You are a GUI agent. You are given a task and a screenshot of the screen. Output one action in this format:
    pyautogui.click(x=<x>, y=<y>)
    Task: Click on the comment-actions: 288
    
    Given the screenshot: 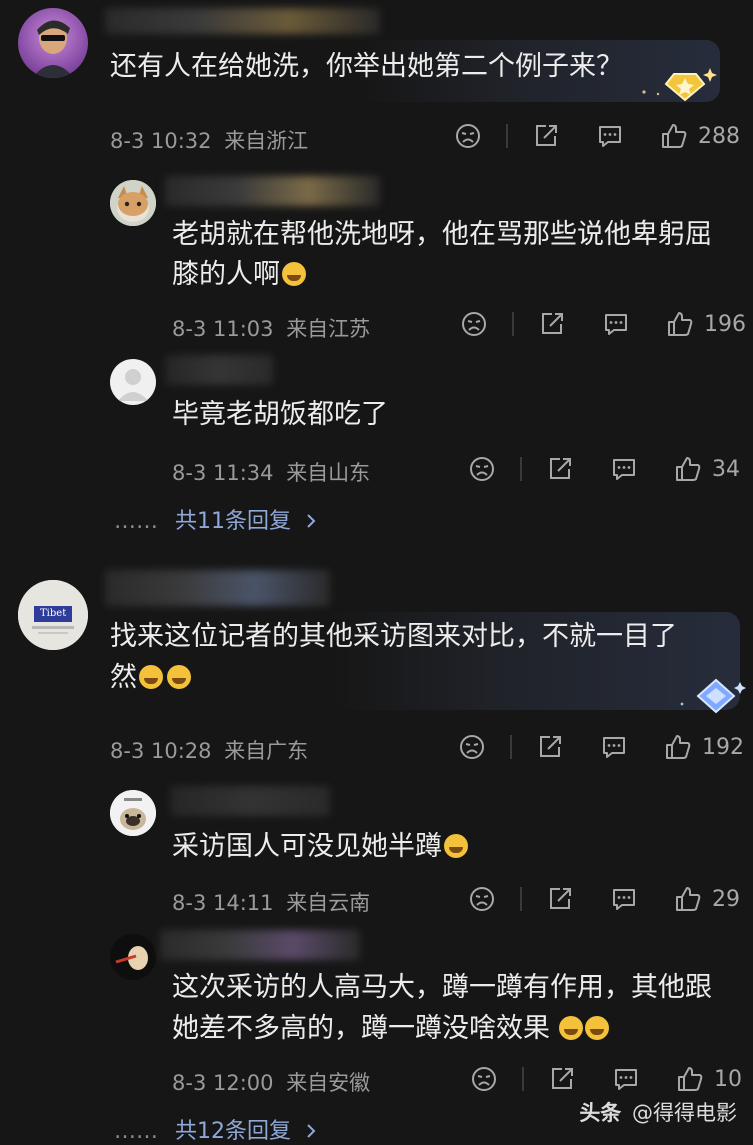 What is the action you would take?
    pyautogui.click(x=597, y=136)
    